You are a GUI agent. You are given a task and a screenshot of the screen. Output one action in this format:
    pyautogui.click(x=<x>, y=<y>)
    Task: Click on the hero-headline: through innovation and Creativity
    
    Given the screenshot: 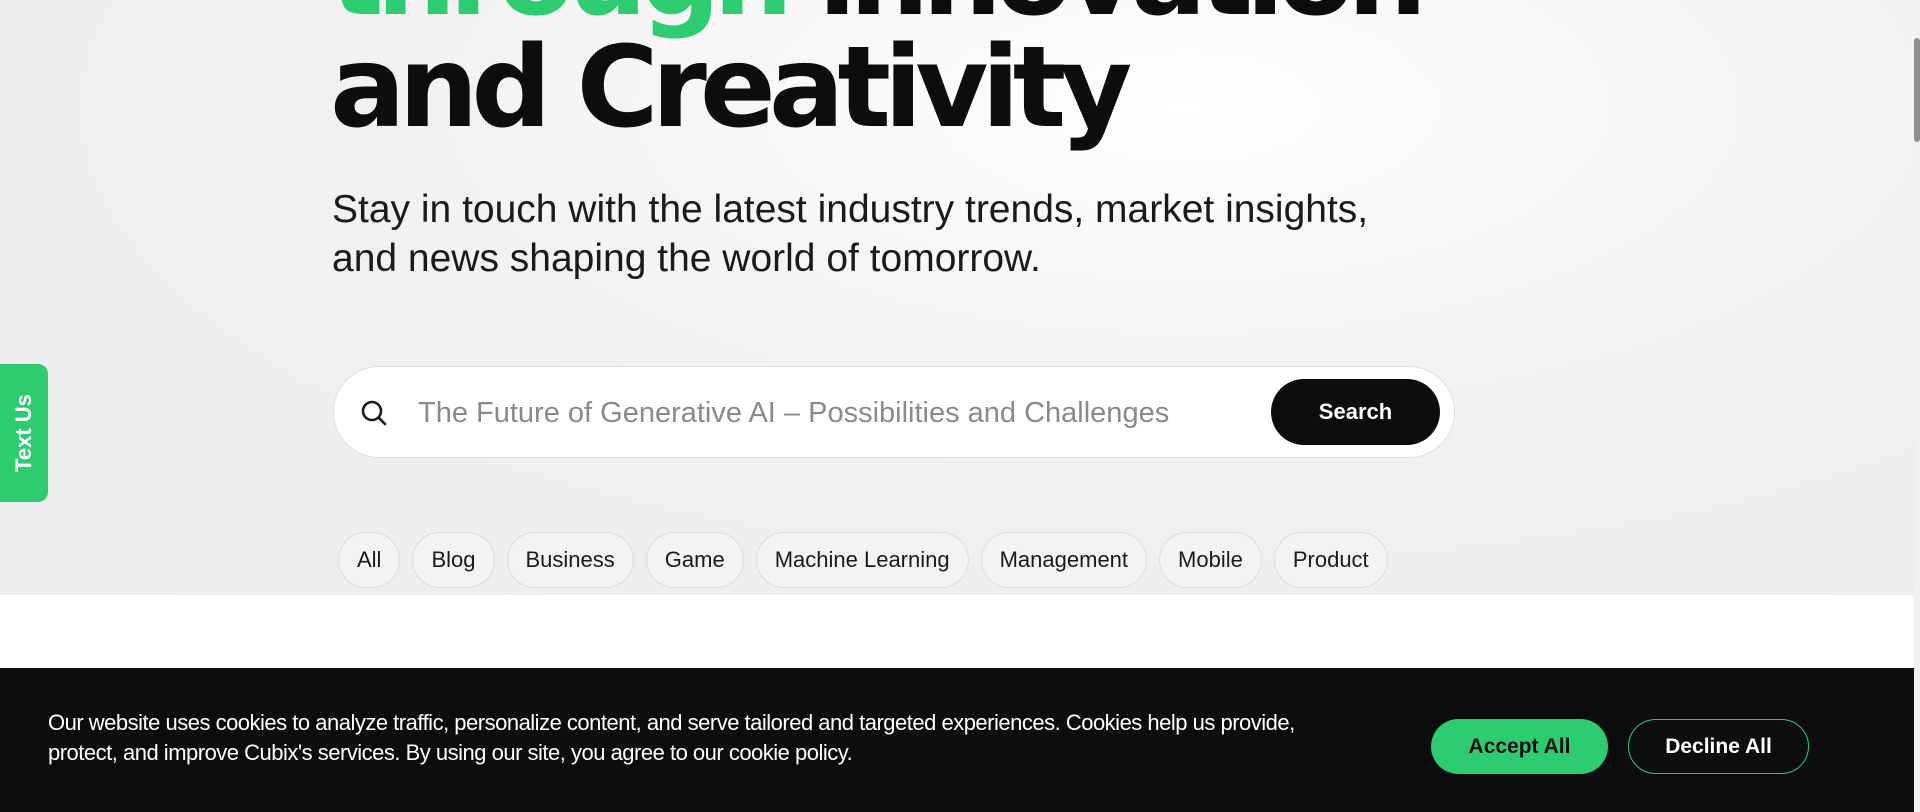 What is the action you would take?
    pyautogui.click(x=878, y=76)
    